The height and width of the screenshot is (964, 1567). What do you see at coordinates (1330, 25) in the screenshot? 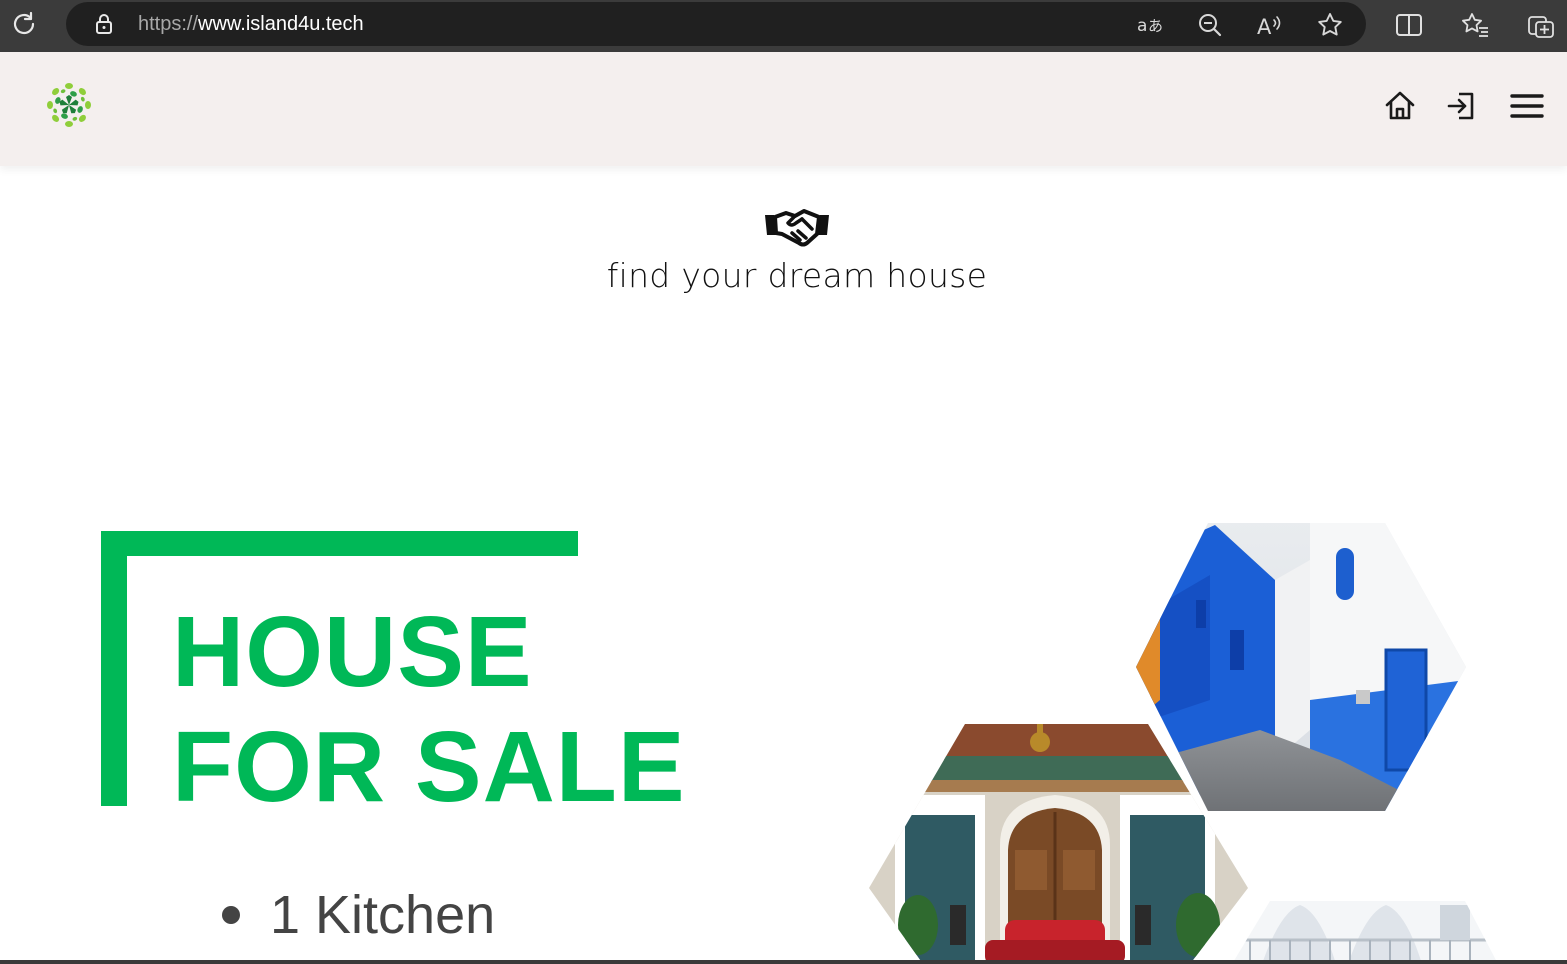
I see `star-icon` at bounding box center [1330, 25].